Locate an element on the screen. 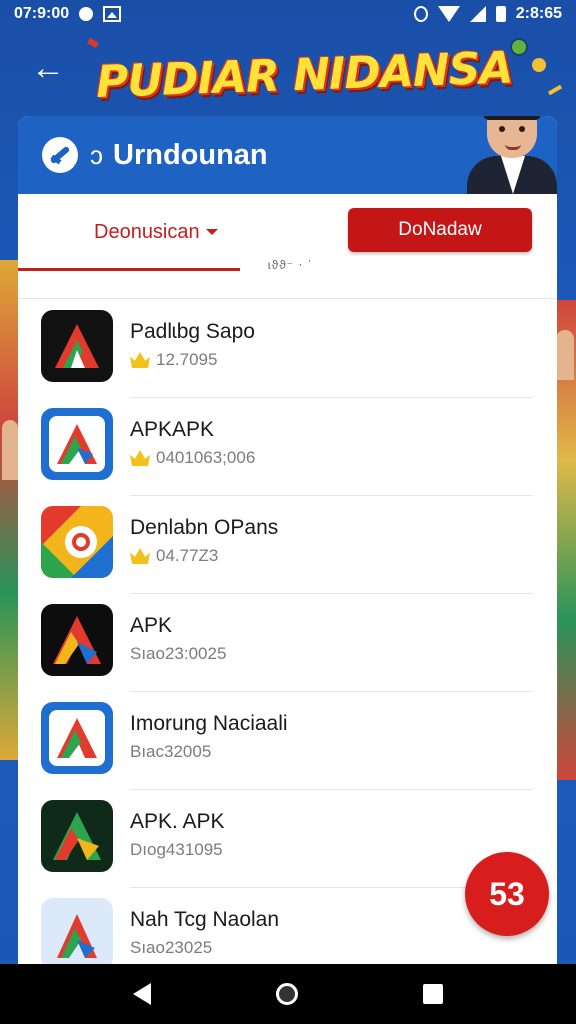 The width and height of the screenshot is (576, 1024). app-meta-text: Sıao23025 is located at coordinates (171, 947).